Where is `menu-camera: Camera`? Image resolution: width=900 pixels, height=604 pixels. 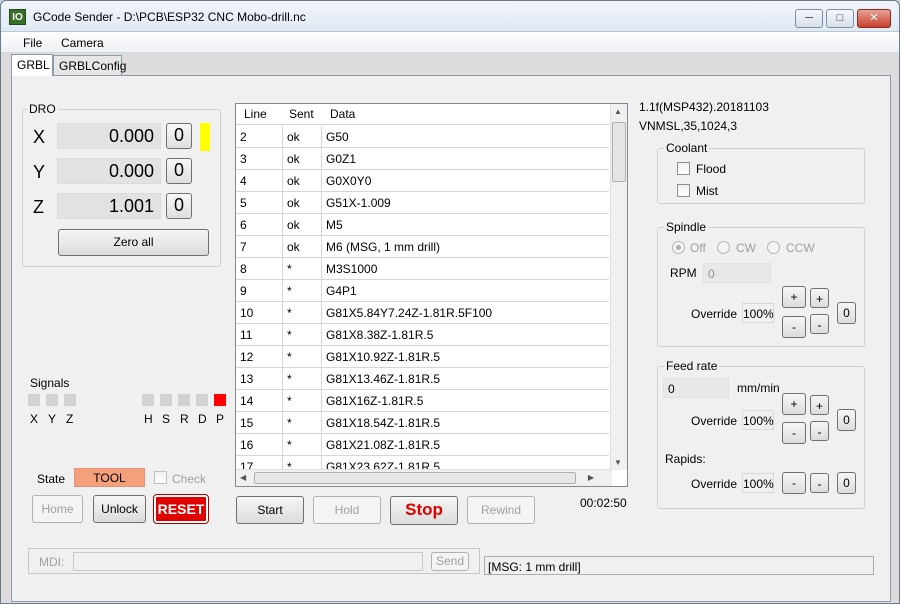
menu-camera: Camera is located at coordinates (82, 43).